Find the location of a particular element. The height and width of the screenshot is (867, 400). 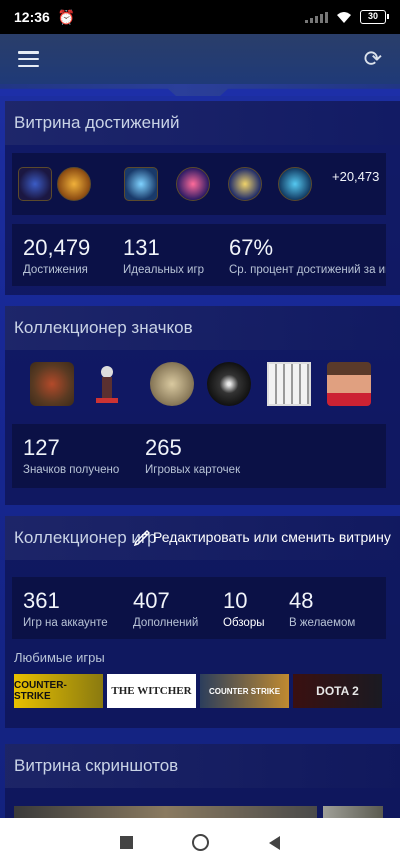

alarm-clock-icon: ⏰ is located at coordinates (66, 16).